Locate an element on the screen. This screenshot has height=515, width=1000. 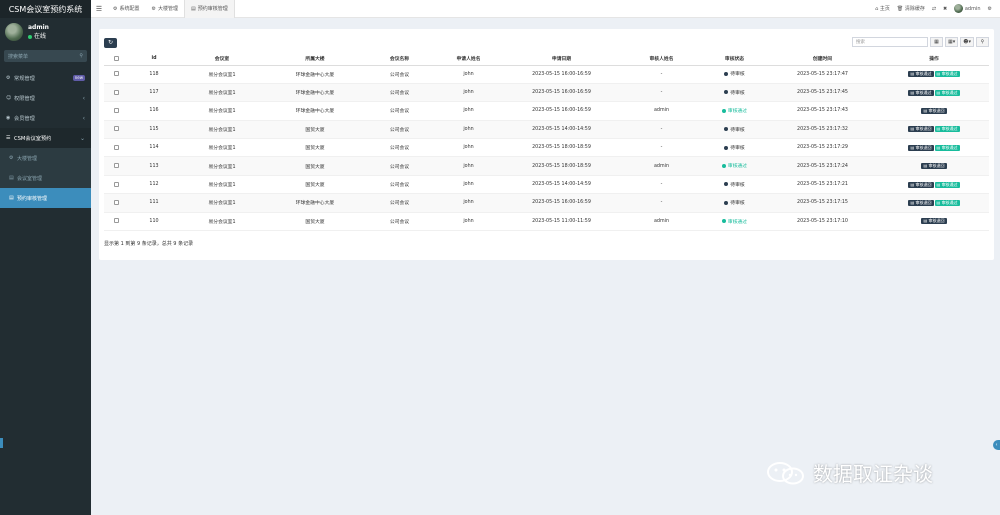
table-search-input: 搜索 is located at coordinates (890, 42).